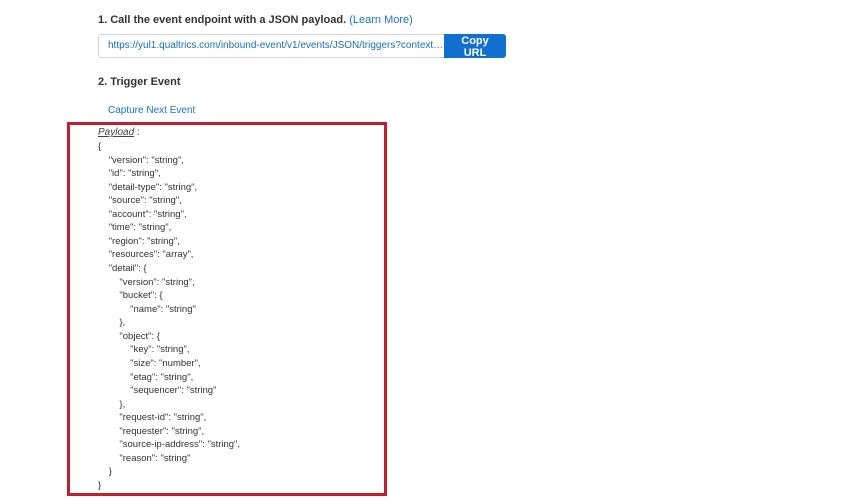  What do you see at coordinates (160, 350) in the screenshot?
I see `payload-code-line: "key": "string",` at bounding box center [160, 350].